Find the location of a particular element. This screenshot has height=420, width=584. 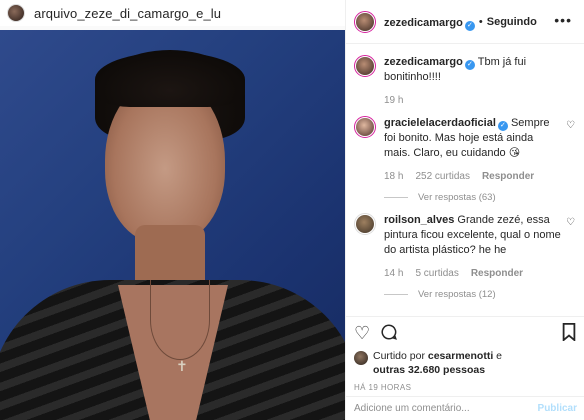

more-options-icon: ••• is located at coordinates (563, 20).